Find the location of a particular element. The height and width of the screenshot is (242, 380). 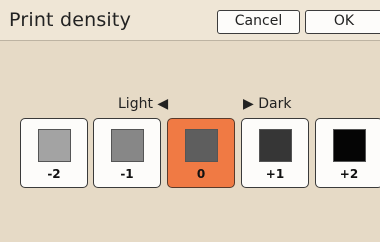

density-label: 0 is located at coordinates (201, 174).